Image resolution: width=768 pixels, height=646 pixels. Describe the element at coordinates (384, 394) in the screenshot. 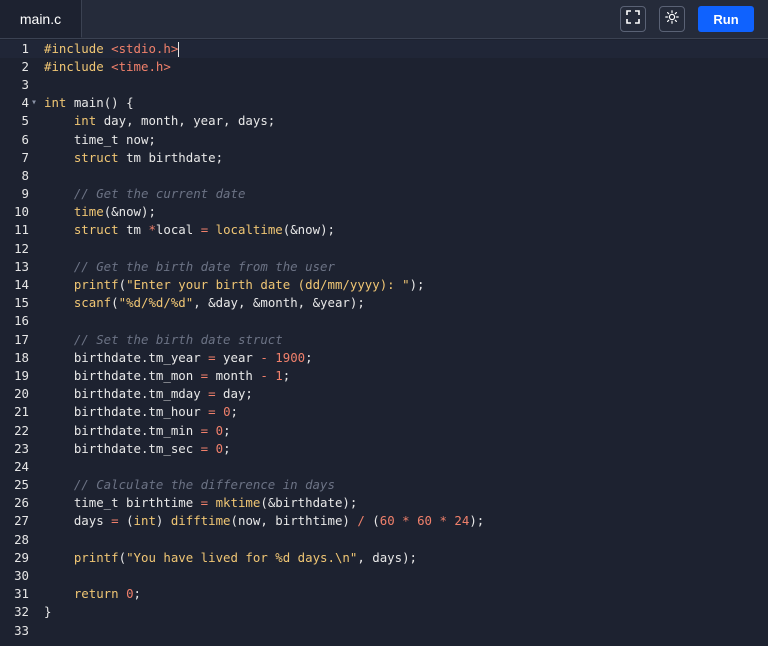

I see `code-line: 20 birthdate.tm_mday = day;` at that location.